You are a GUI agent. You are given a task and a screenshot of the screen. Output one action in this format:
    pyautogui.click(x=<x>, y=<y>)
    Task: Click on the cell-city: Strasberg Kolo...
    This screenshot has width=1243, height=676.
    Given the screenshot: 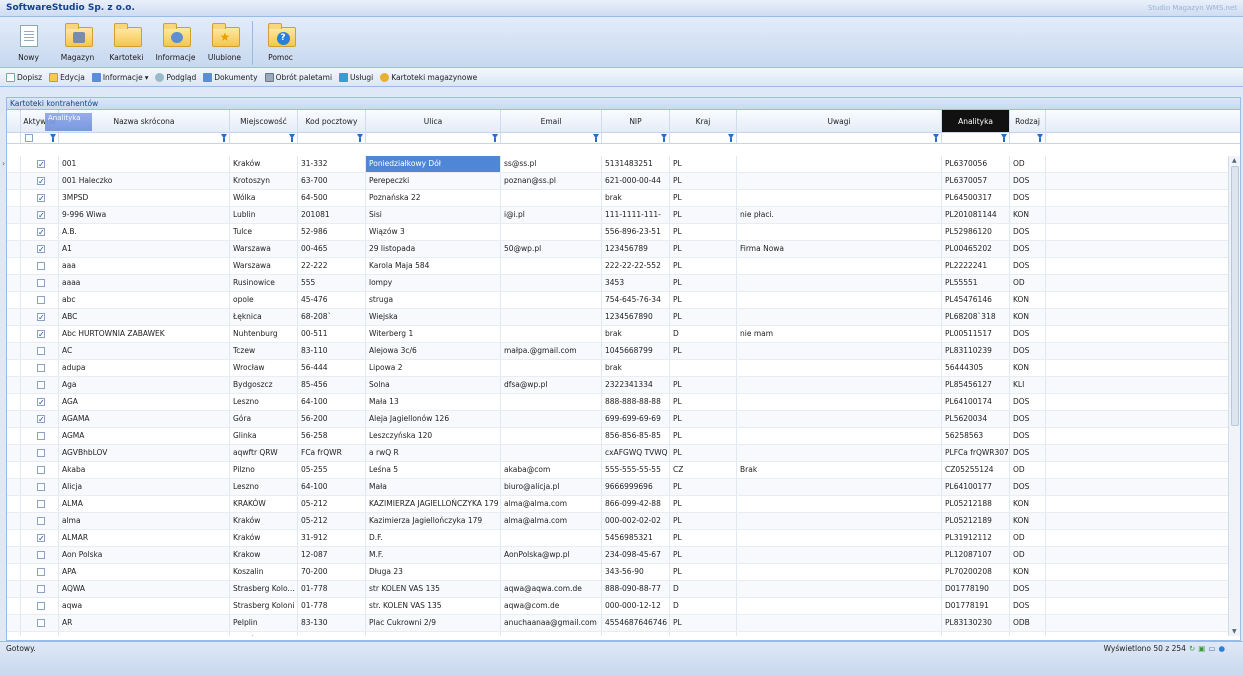 What is the action you would take?
    pyautogui.click(x=264, y=589)
    